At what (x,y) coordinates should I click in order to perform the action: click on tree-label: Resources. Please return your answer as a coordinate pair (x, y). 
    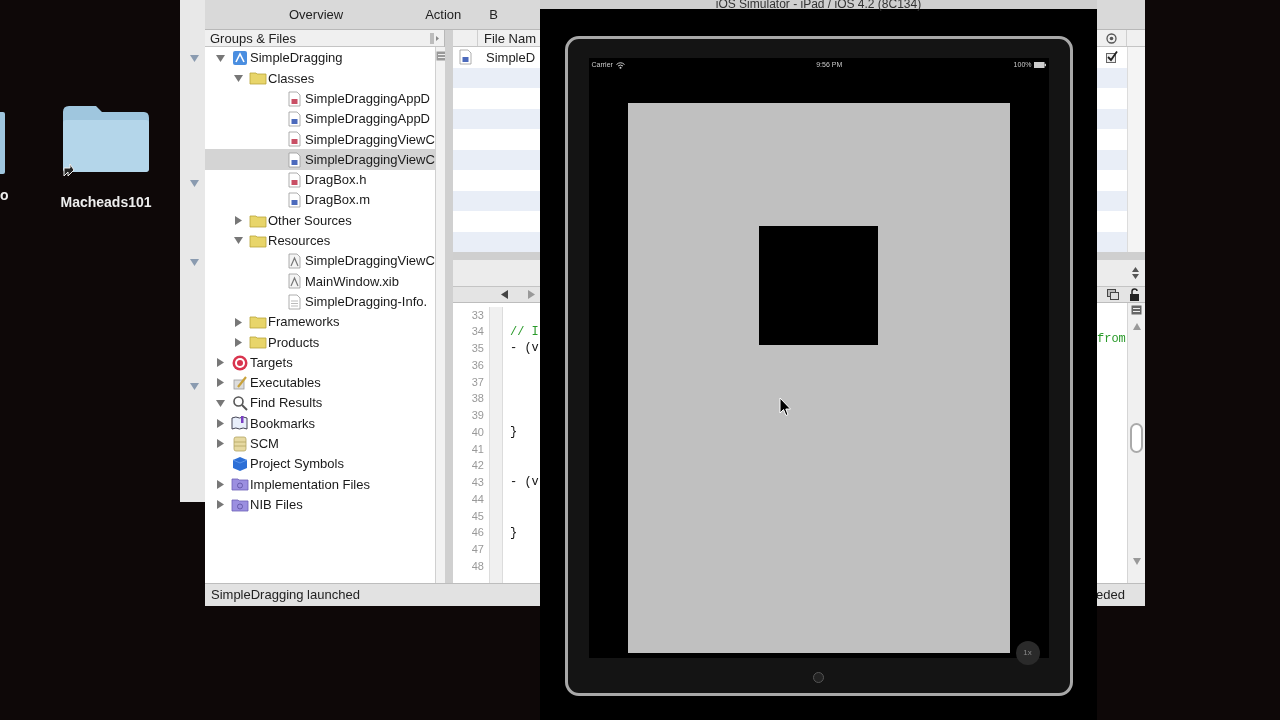
    Looking at the image, I should click on (299, 241).